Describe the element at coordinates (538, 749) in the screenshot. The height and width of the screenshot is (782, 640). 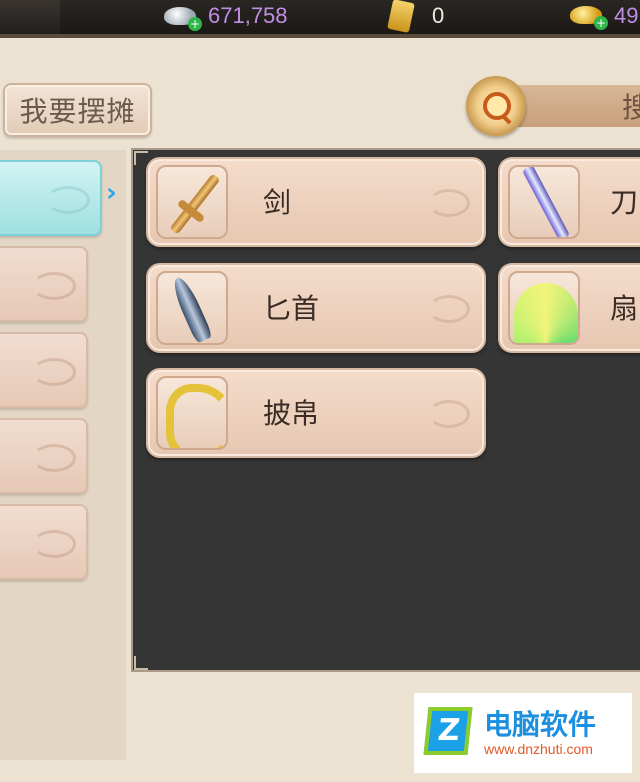
I see `watermark-url: www.dnzhuti.com` at that location.